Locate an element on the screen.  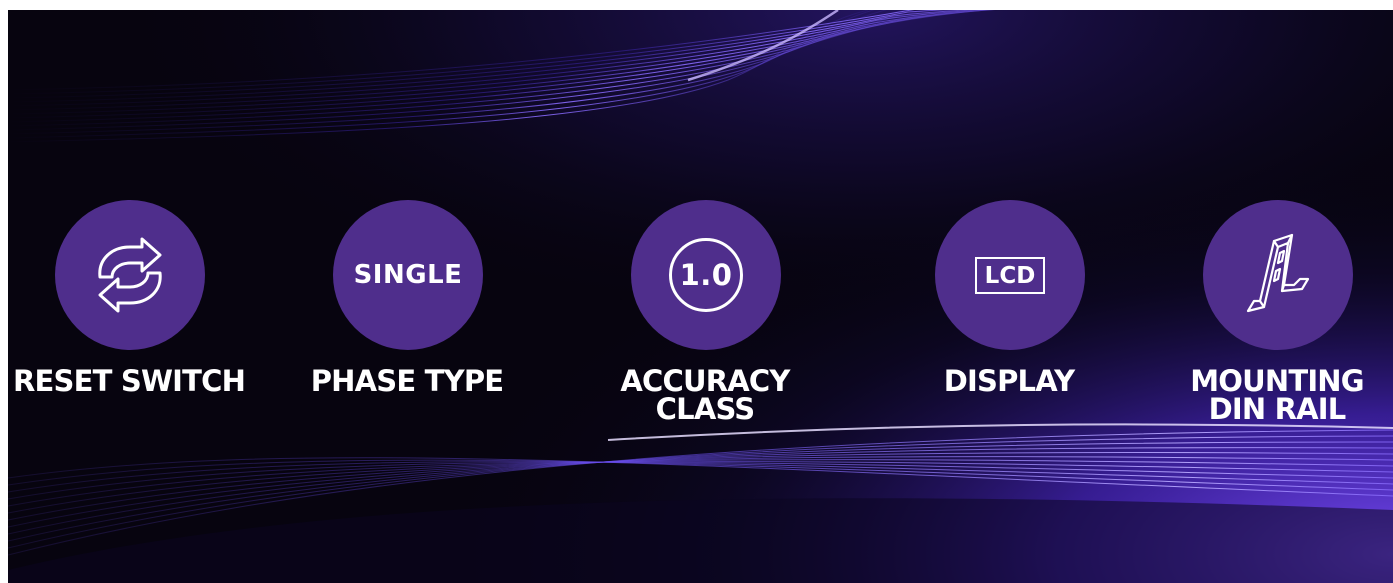
mounting-badge is located at coordinates (1278, 275).